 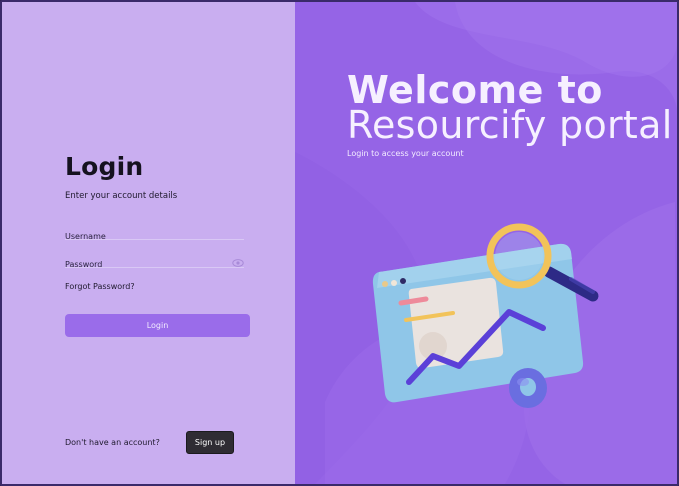 I want to click on username-field-wrapper, so click(x=154, y=234).